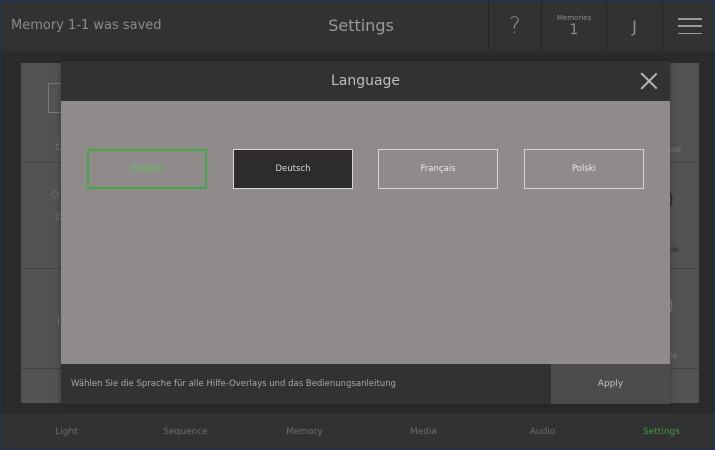 The width and height of the screenshot is (715, 450). Describe the element at coordinates (304, 431) in the screenshot. I see `nav-memory: Memory` at that location.